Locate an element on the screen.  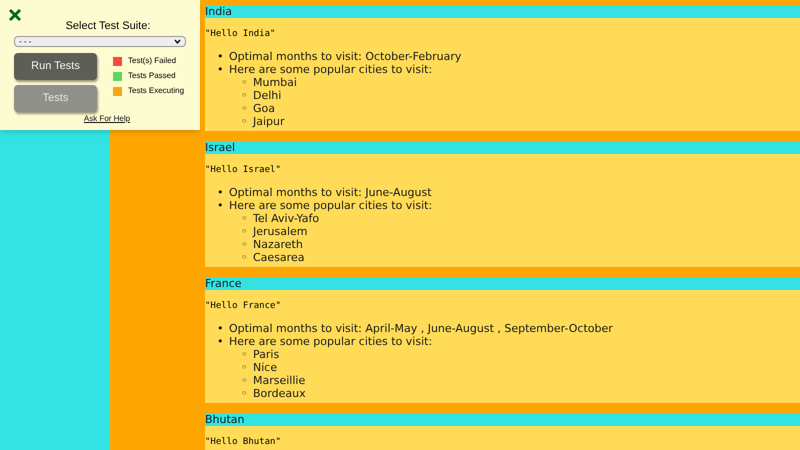
fact-text: Optimal months to visit: October-February is located at coordinates (345, 56).